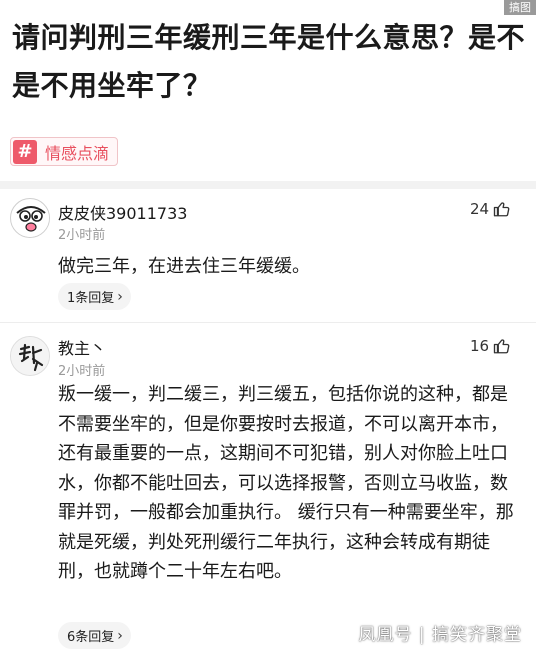  I want to click on topic-tag: # 情感点滴, so click(64, 151).